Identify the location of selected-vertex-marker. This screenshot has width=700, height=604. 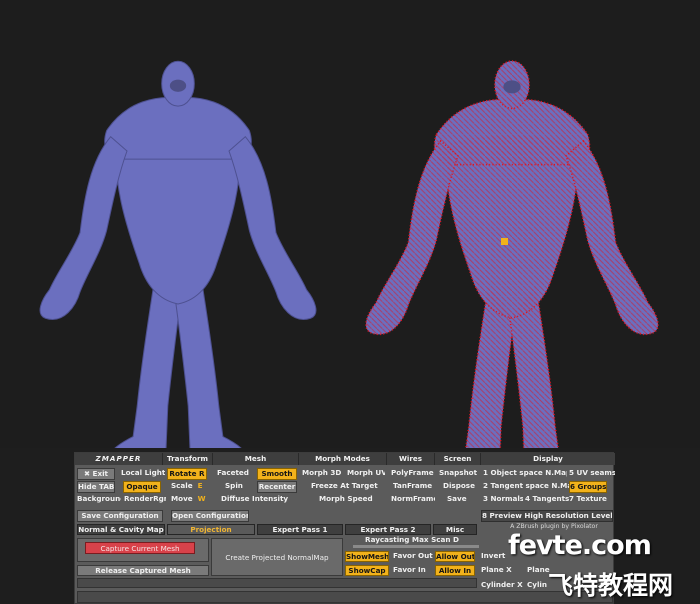
(504, 241).